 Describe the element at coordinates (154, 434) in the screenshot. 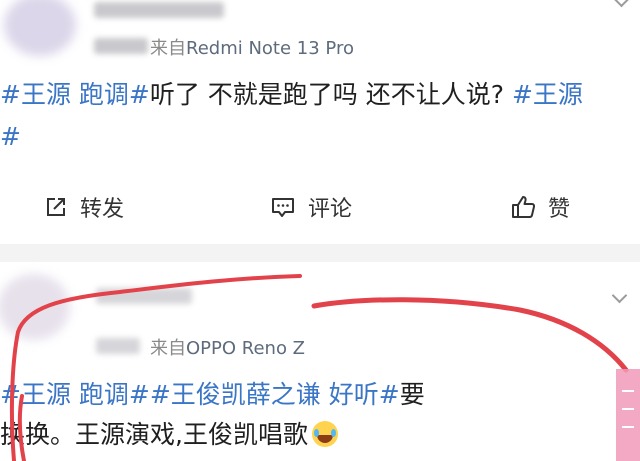

I see `post-text-content-2: 换换。王源演戏,王俊凯唱歌` at that location.